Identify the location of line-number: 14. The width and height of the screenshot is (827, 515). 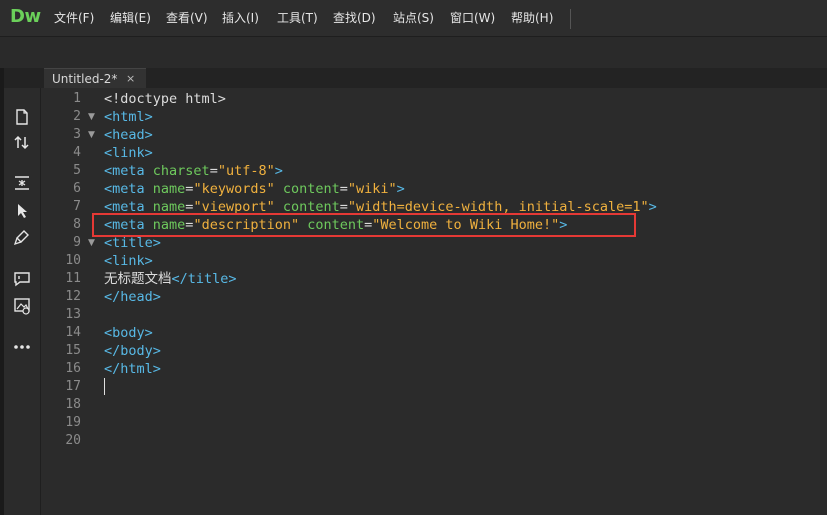
(73, 332).